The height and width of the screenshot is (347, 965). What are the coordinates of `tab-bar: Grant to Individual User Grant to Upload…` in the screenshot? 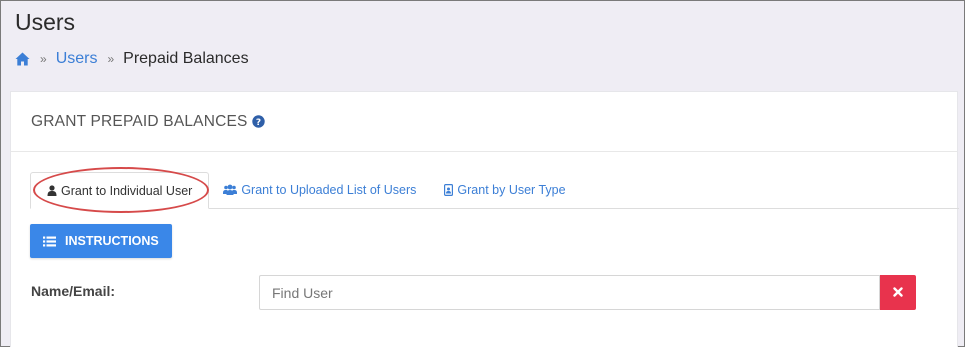 It's located at (494, 190).